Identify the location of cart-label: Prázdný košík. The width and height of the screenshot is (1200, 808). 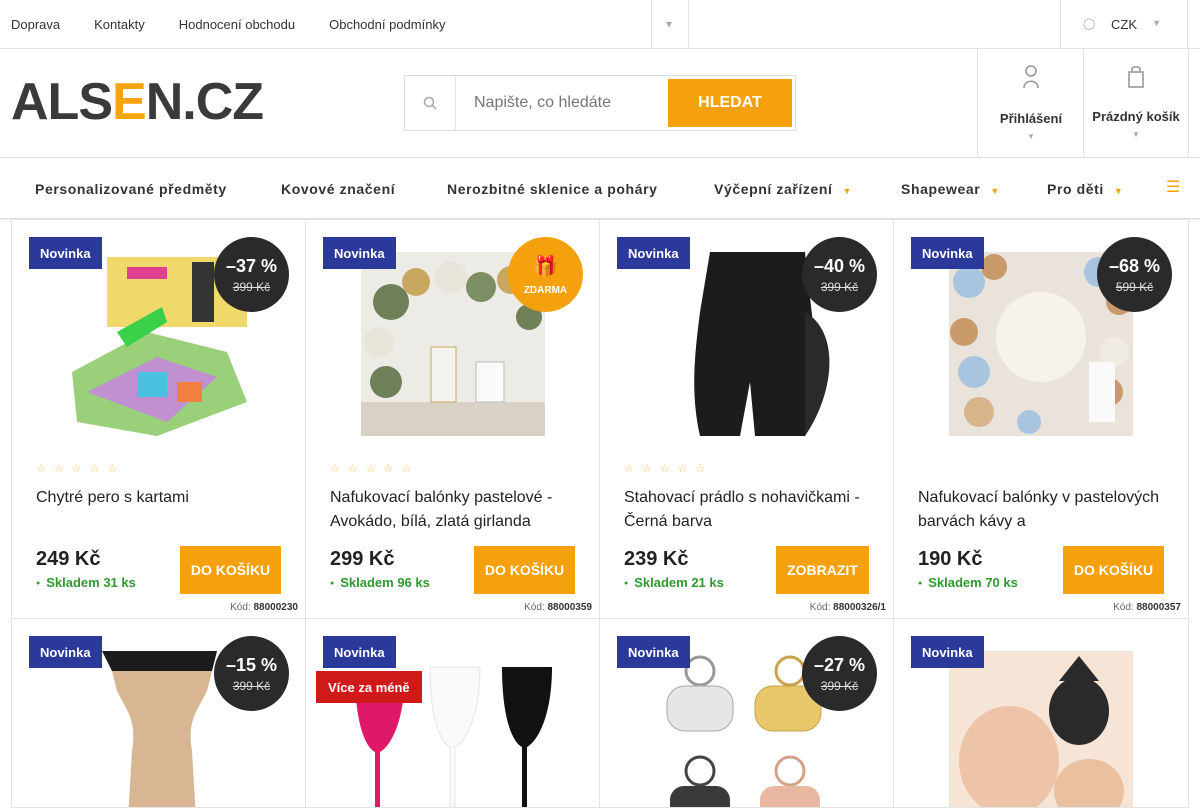
(1136, 116).